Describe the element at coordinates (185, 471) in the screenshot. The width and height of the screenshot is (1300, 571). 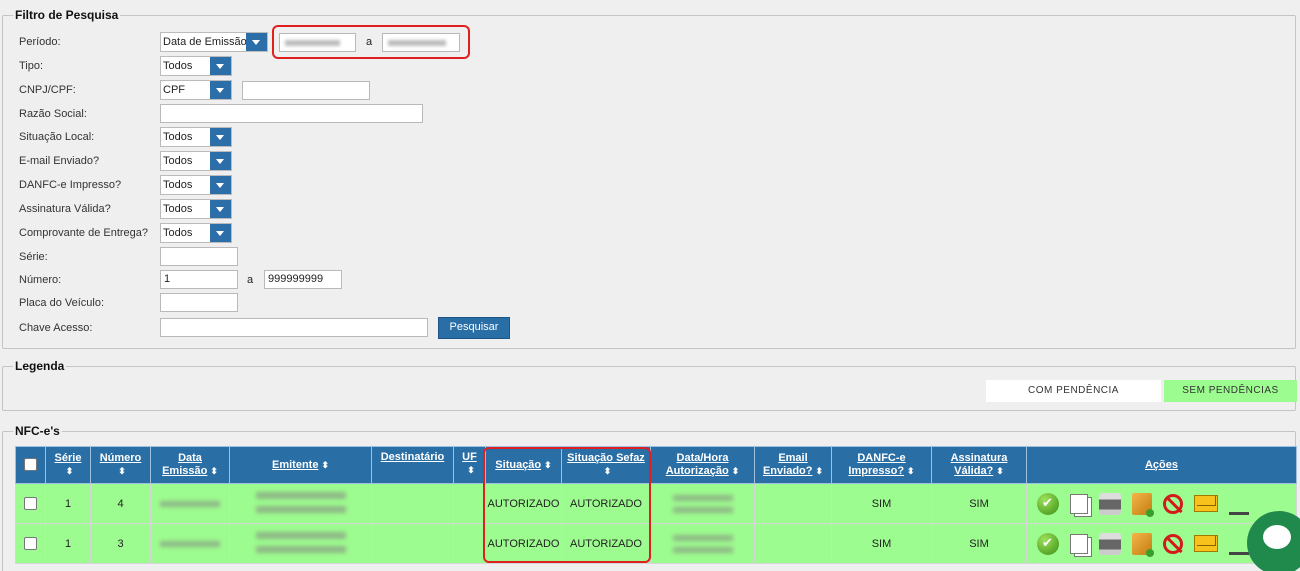
I see `col-data-emissao-label-2: Emissão` at that location.